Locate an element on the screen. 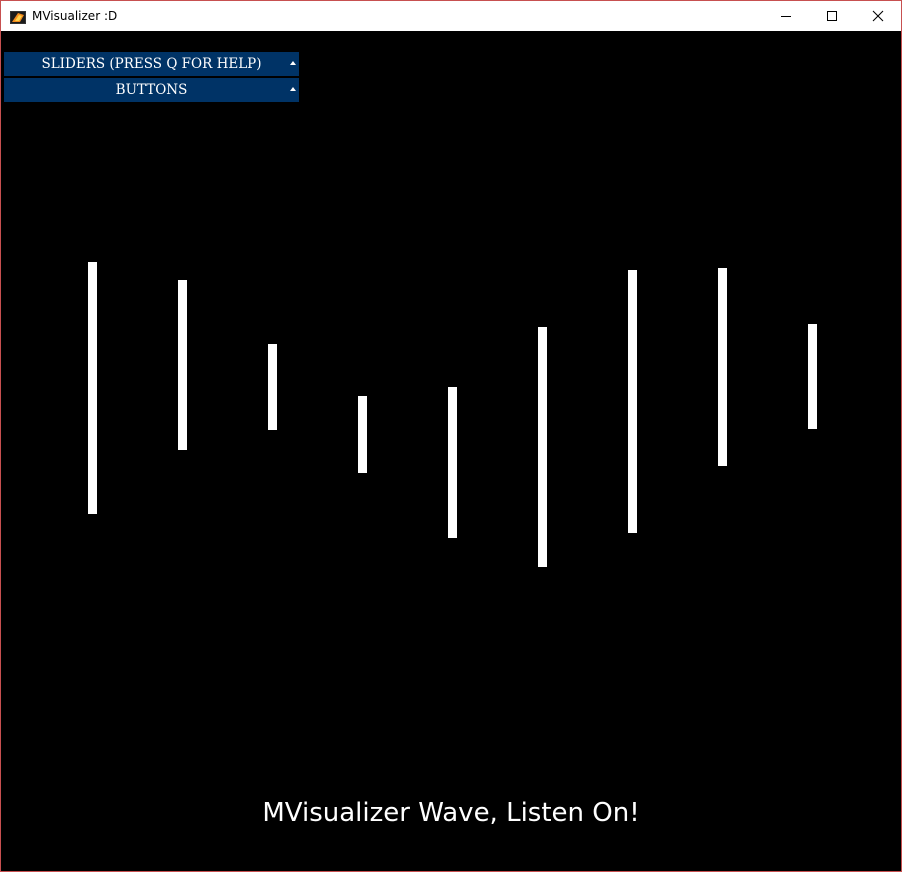 The width and height of the screenshot is (902, 872). close-icon is located at coordinates (878, 16).